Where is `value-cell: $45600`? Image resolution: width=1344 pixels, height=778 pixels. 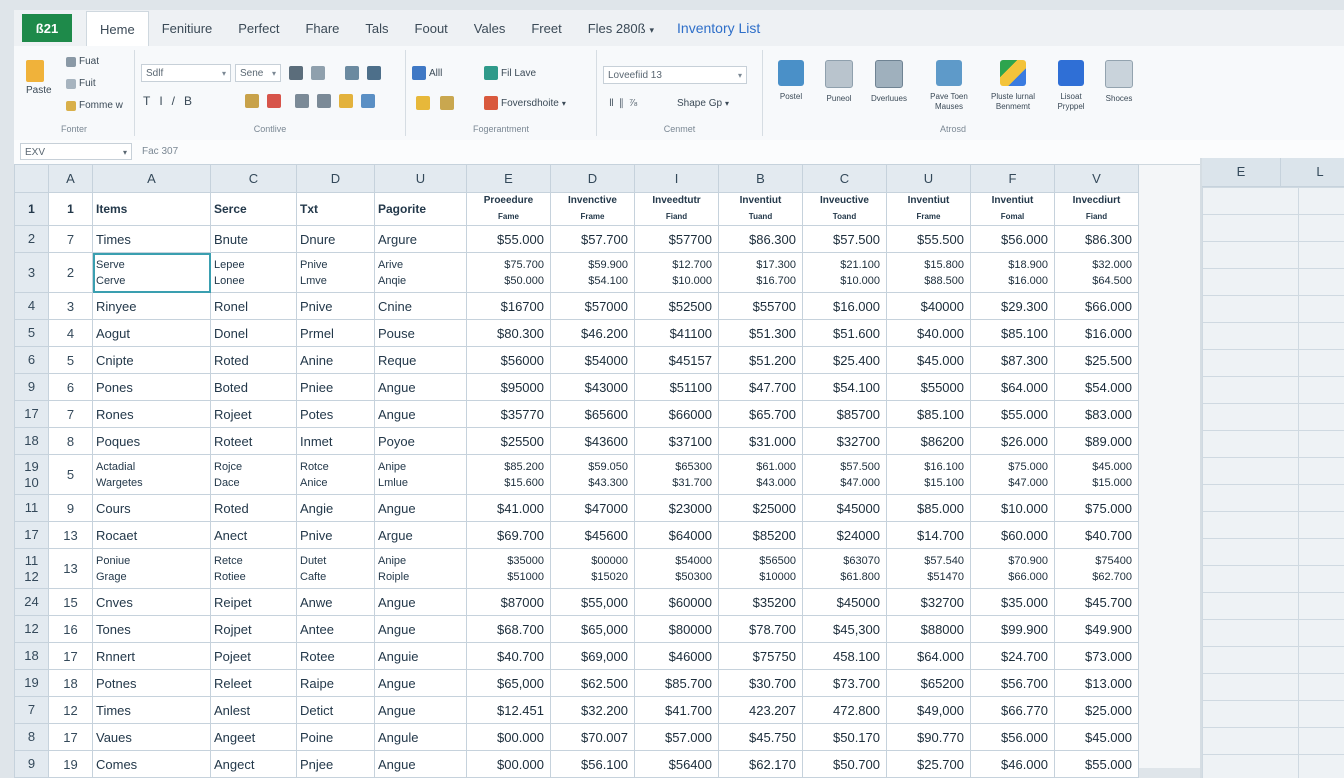
value-cell: $45600 is located at coordinates (592, 535).